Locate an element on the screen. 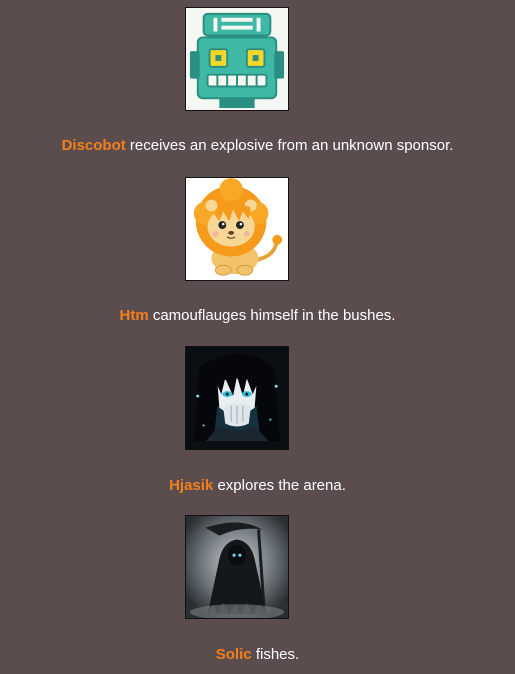 This screenshot has height=674, width=515. event-text: Htm camouflauges himself in the bushes. is located at coordinates (257, 316).